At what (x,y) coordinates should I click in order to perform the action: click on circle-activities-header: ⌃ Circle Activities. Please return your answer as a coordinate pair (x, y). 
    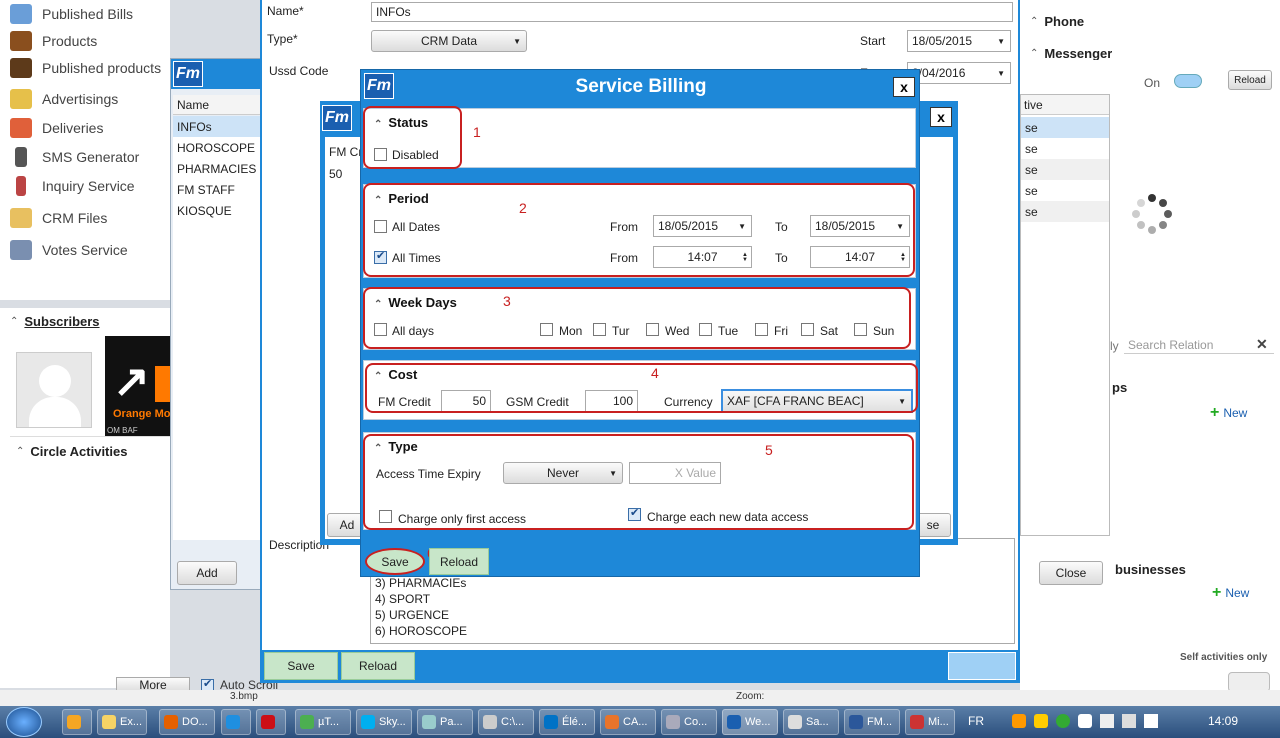
    Looking at the image, I should click on (90, 451).